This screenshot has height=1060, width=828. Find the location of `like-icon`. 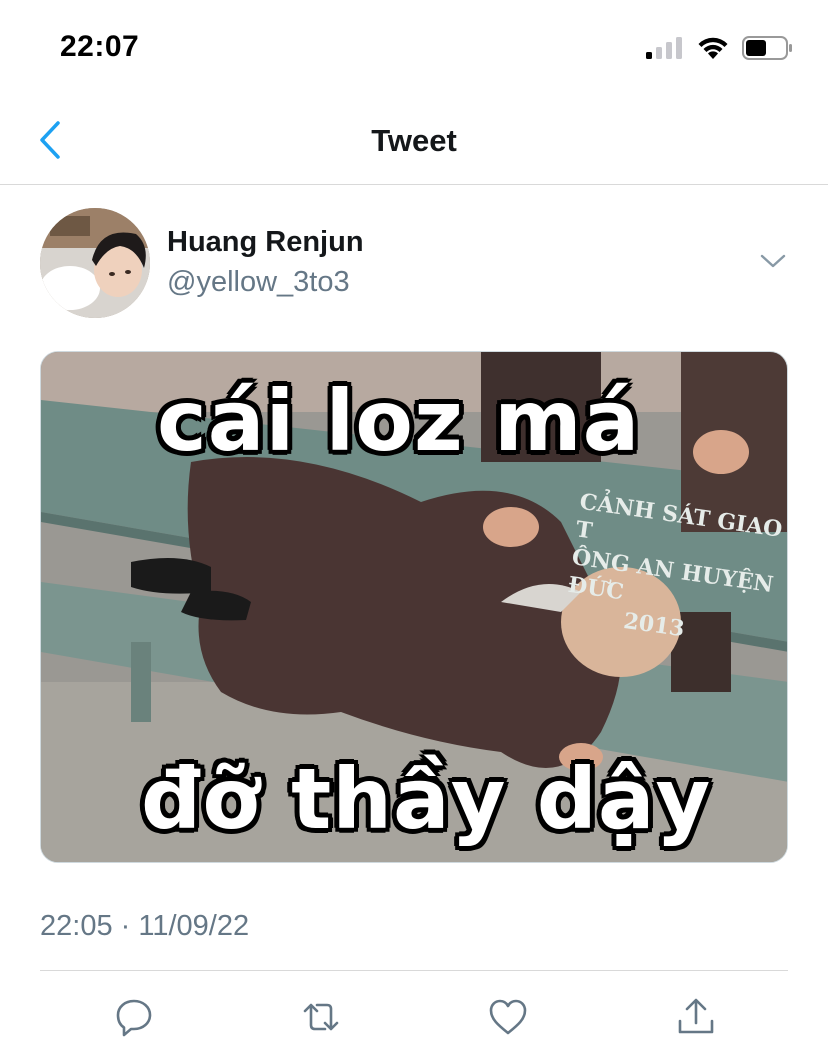

like-icon is located at coordinates (508, 1017).